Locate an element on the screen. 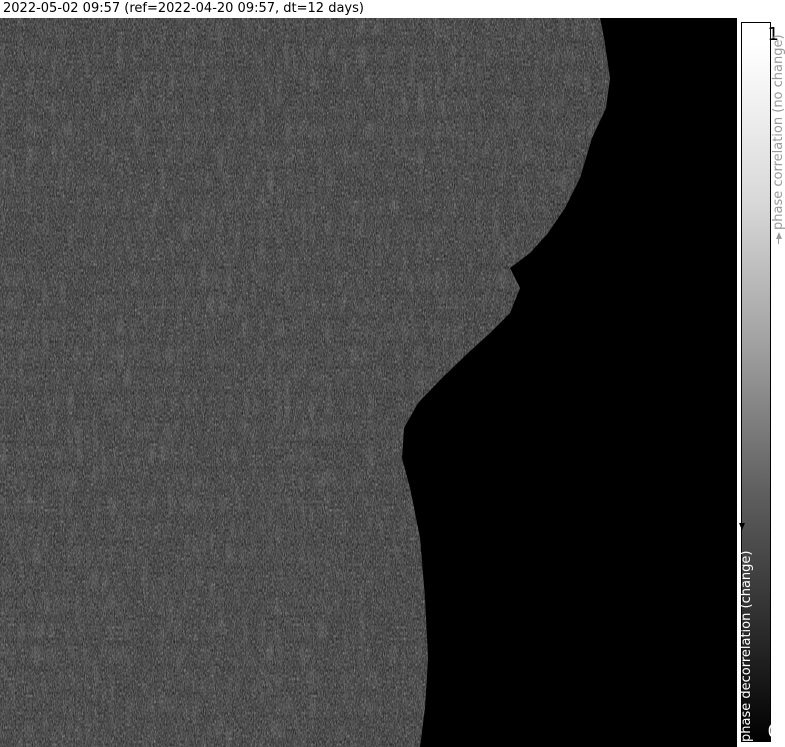  down-arrow-shaft is located at coordinates (741, 519).